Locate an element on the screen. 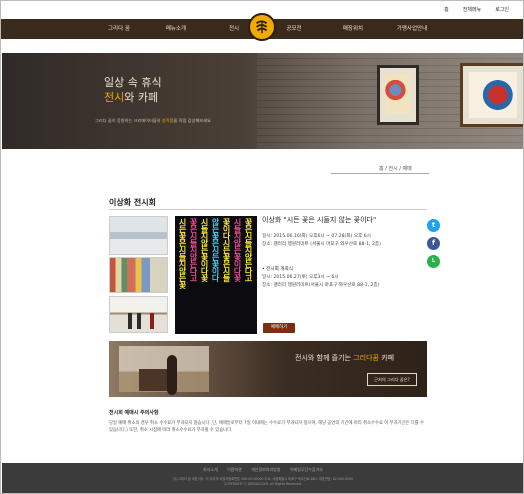 Image resolution: width=524 pixels, height=494 pixels. hero-highlight: 전시 is located at coordinates (114, 97).